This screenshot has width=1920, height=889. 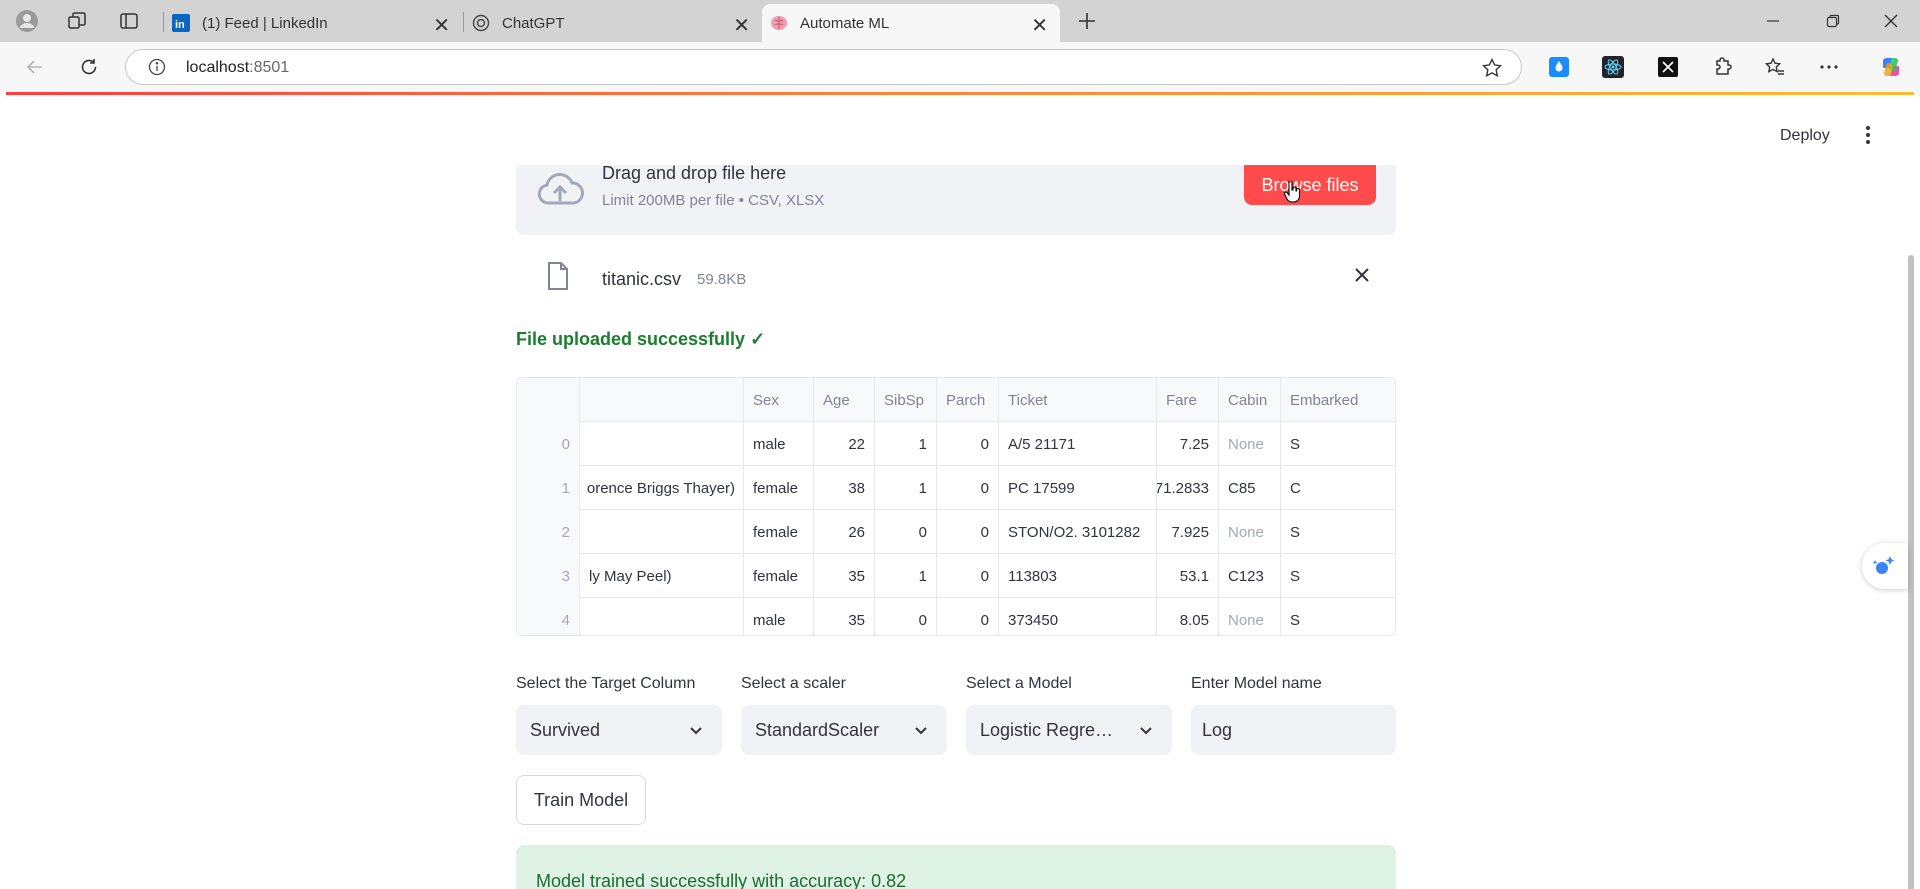 I want to click on table-cell: 8.05, so click(x=1188, y=616).